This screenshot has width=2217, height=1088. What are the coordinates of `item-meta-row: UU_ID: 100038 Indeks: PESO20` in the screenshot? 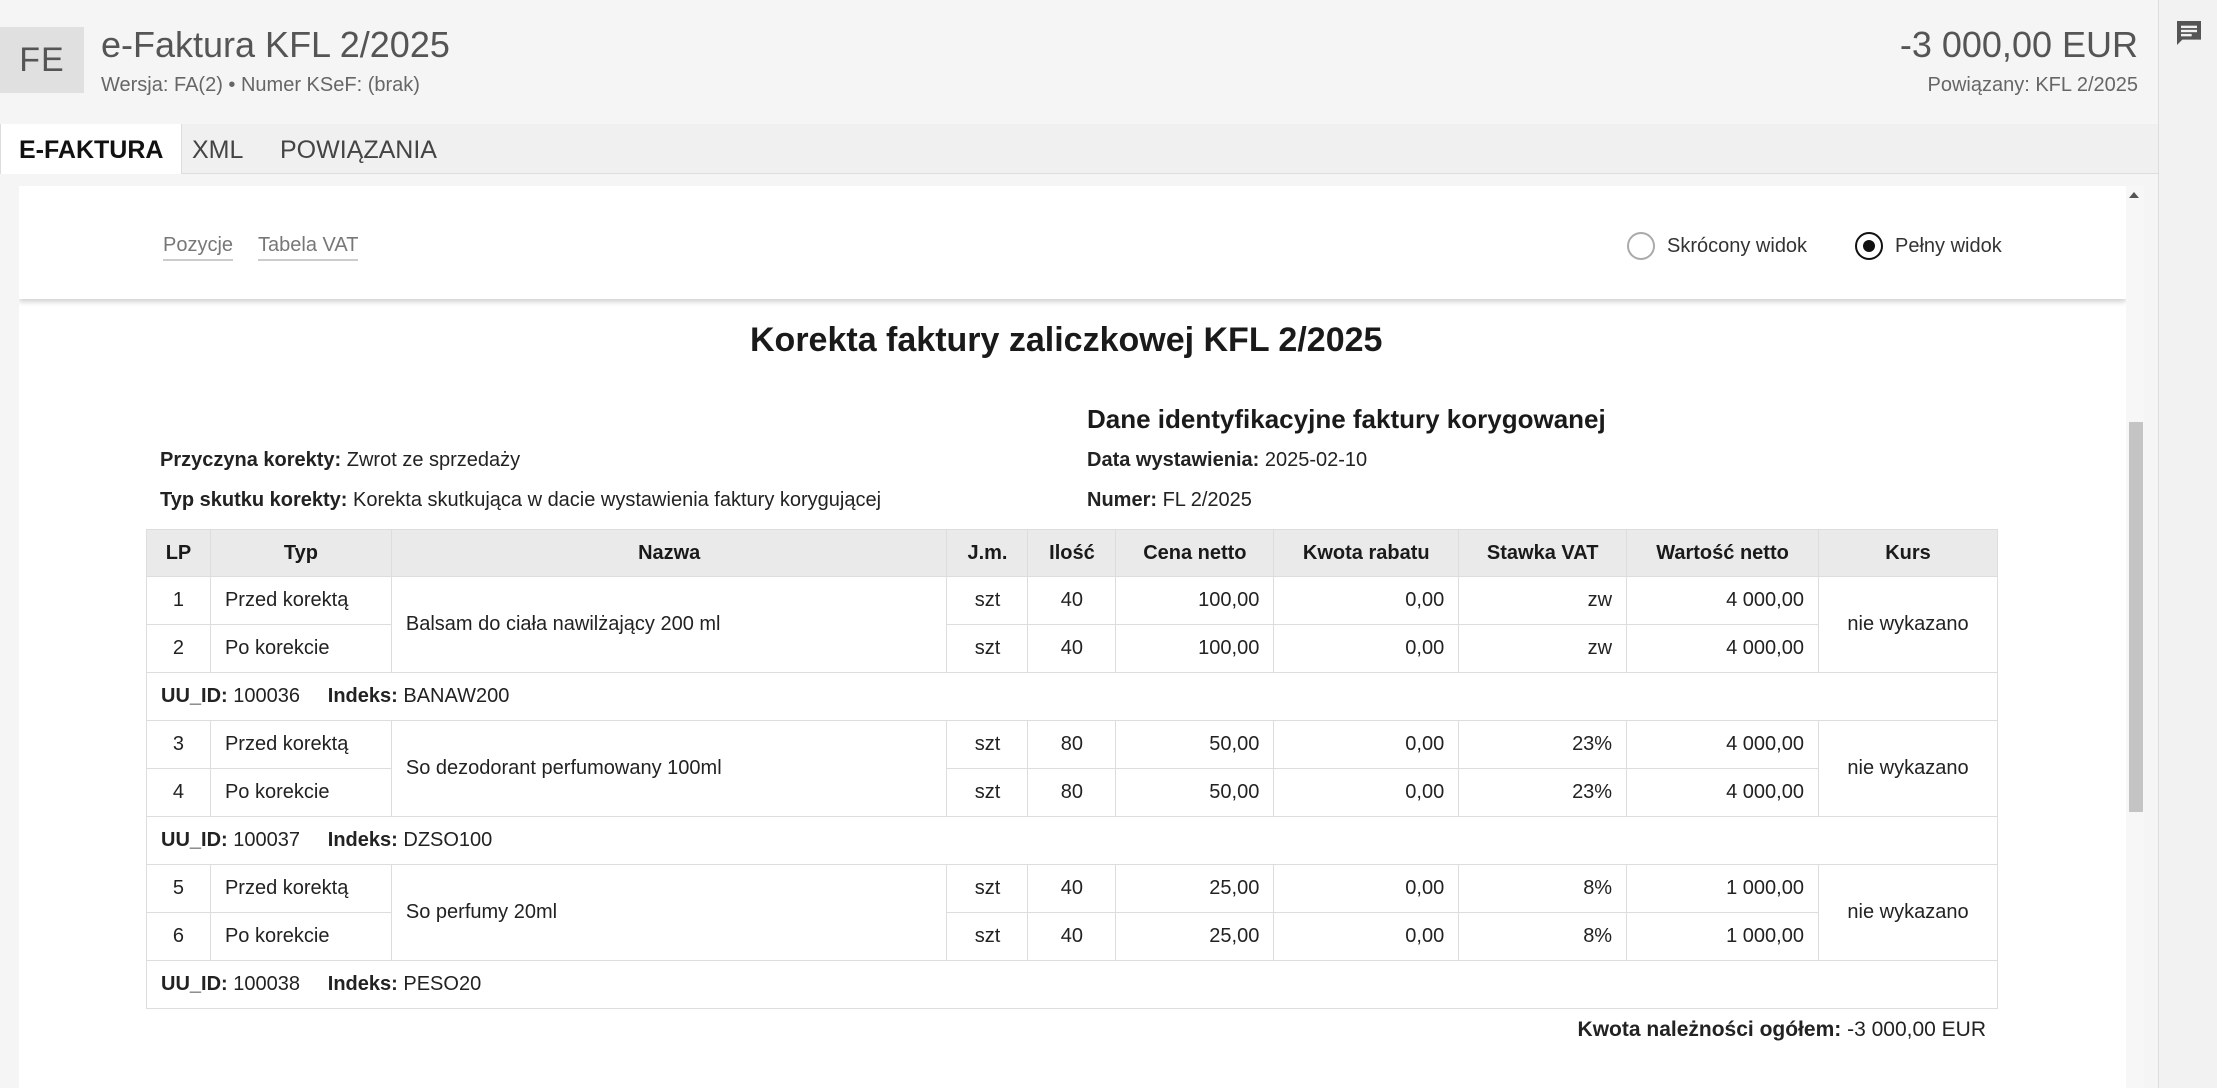 It's located at (1072, 984).